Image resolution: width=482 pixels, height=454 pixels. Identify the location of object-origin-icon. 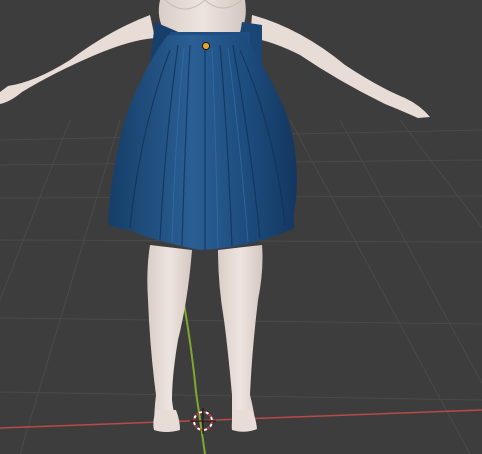
(206, 46).